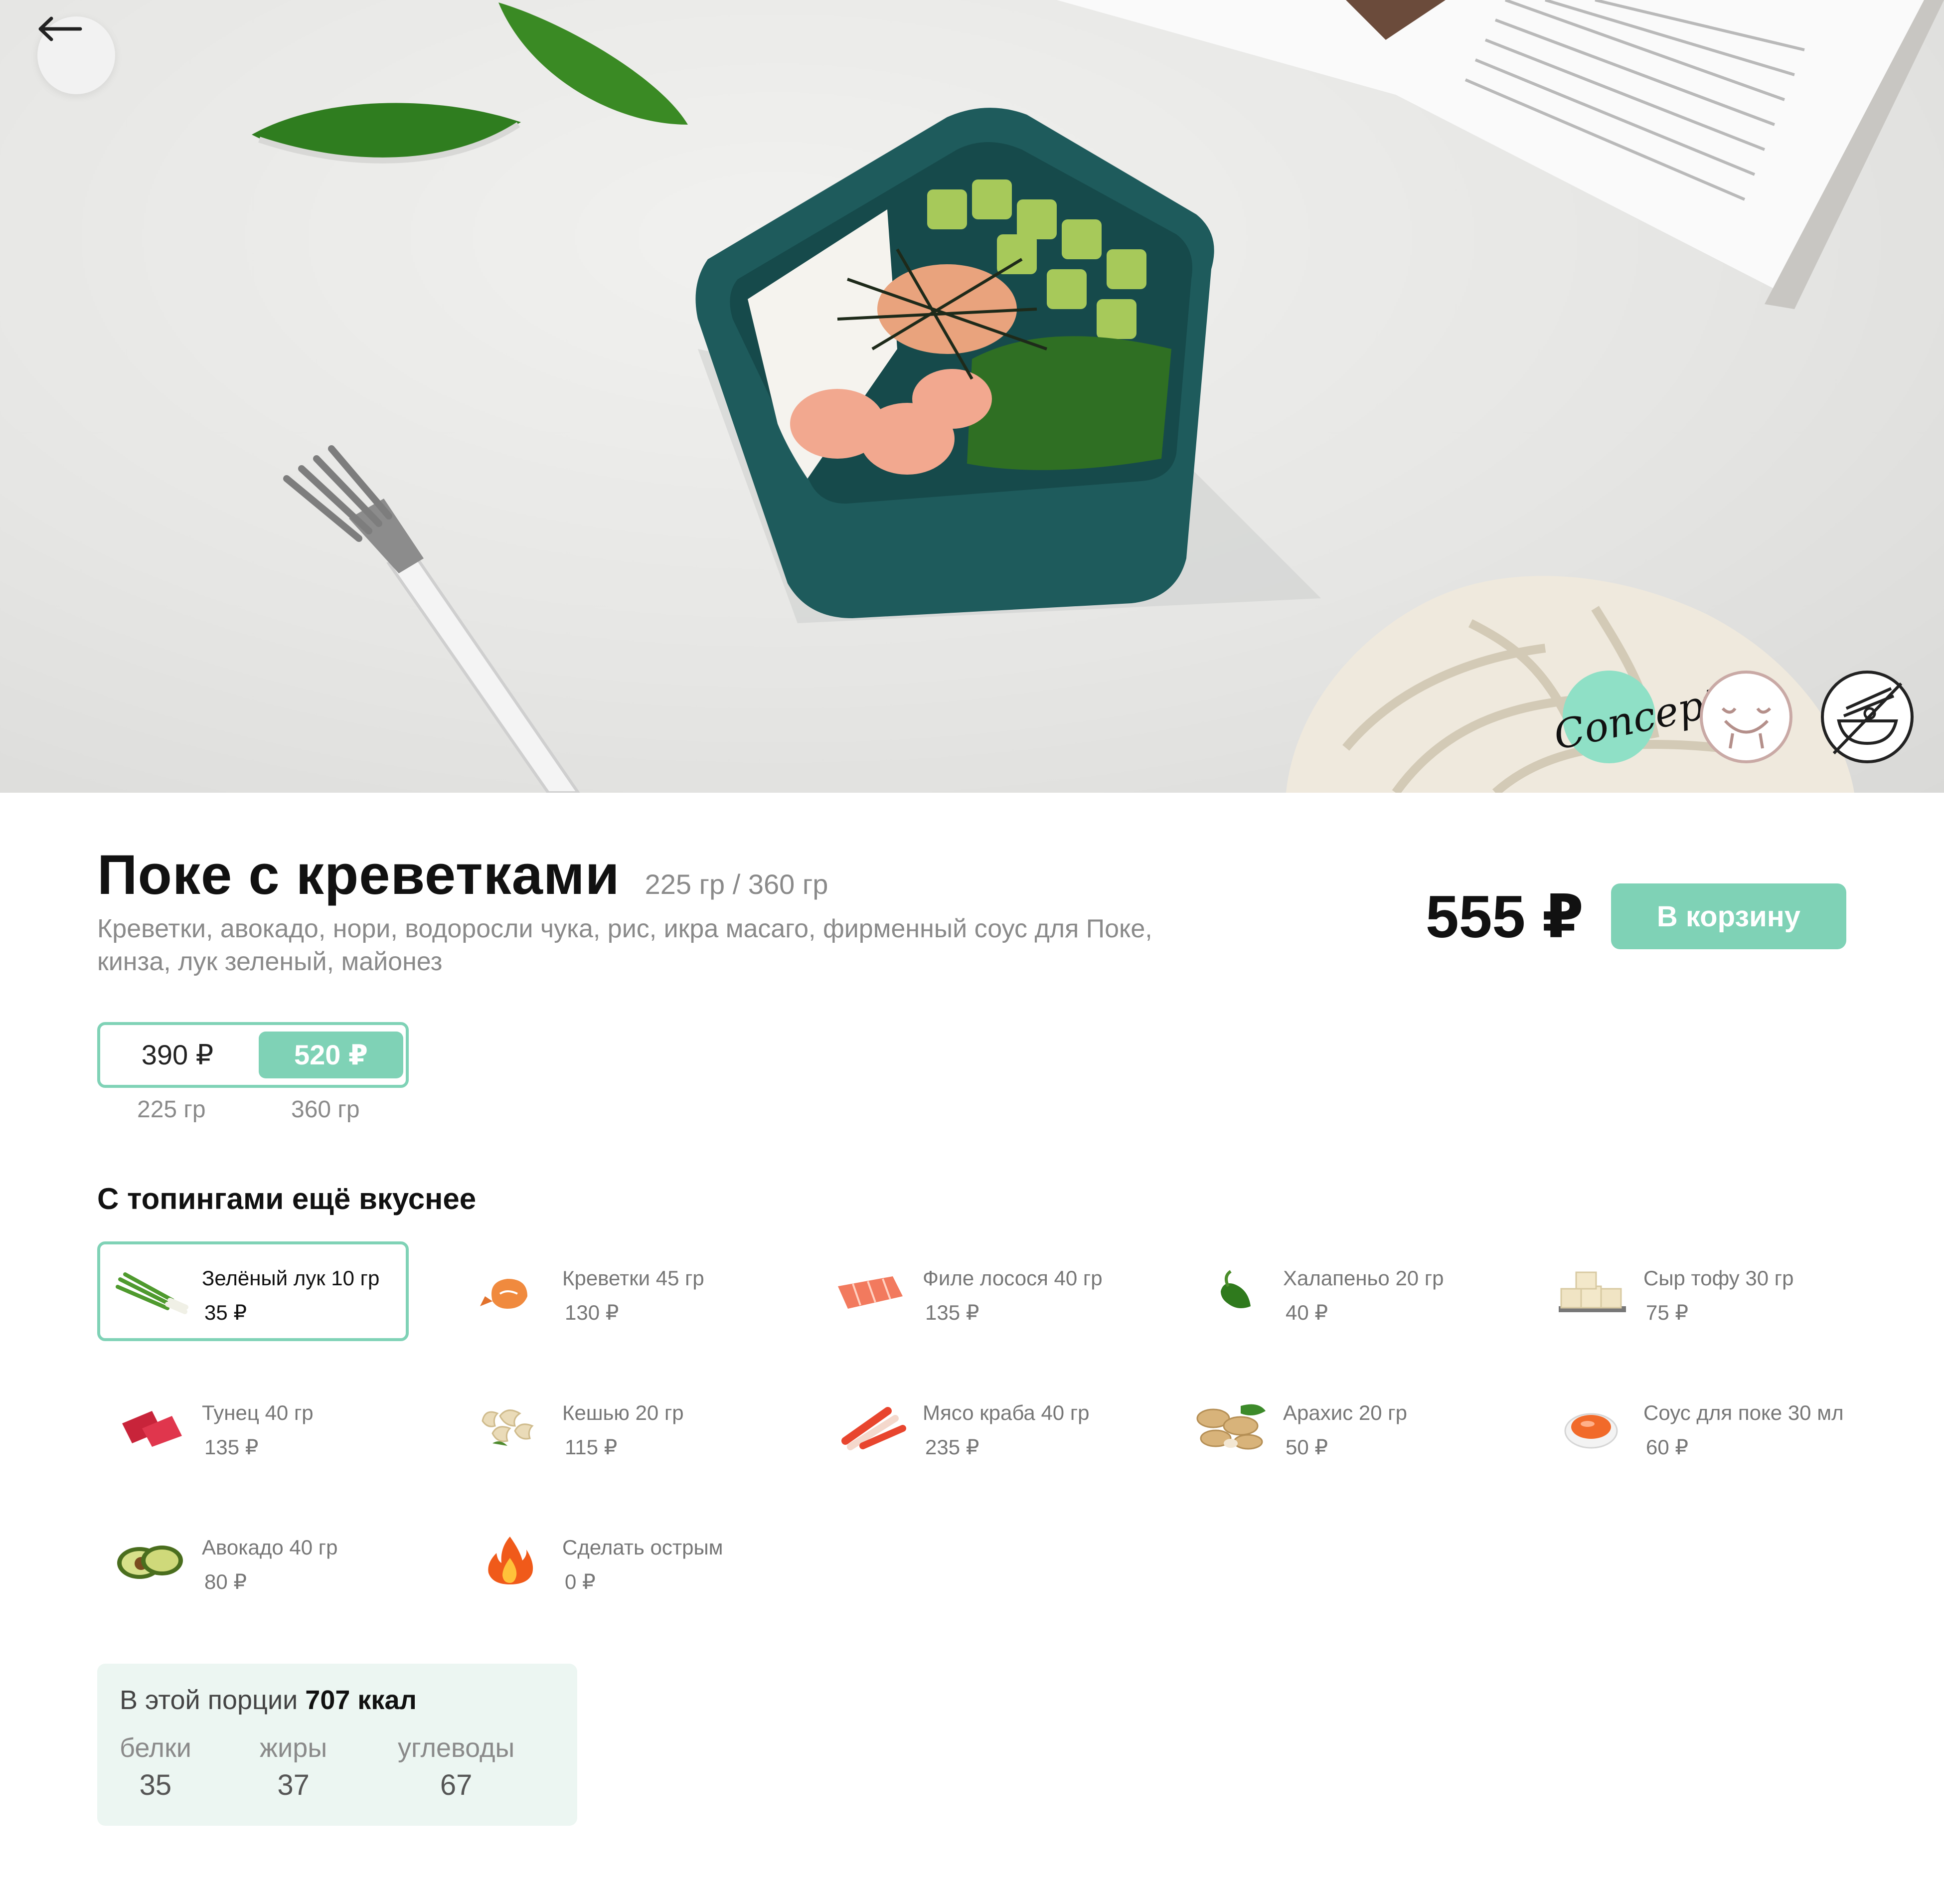 This screenshot has width=1944, height=1904. Describe the element at coordinates (952, 1447) in the screenshot. I see `topping-price: 235 ₽` at that location.